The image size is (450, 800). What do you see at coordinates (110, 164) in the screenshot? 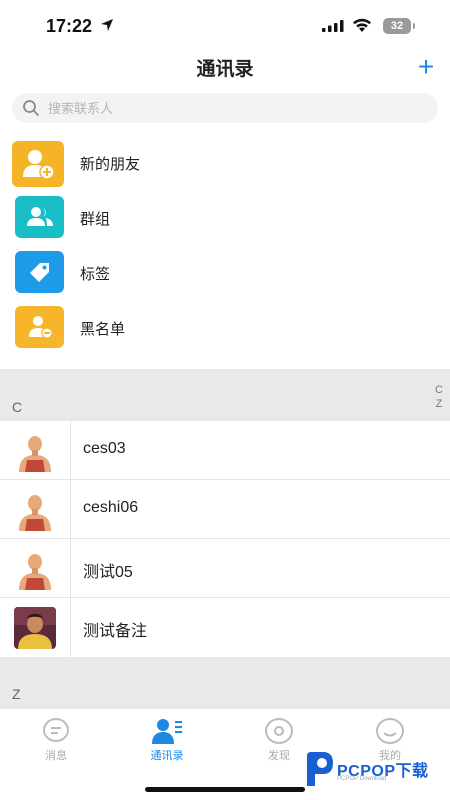
I see `func-label-new-friends: 新的朋友` at bounding box center [110, 164].